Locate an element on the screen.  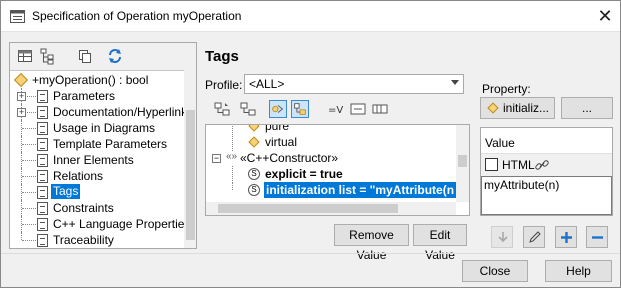
tree-item-label: Constraints is located at coordinates (83, 208).